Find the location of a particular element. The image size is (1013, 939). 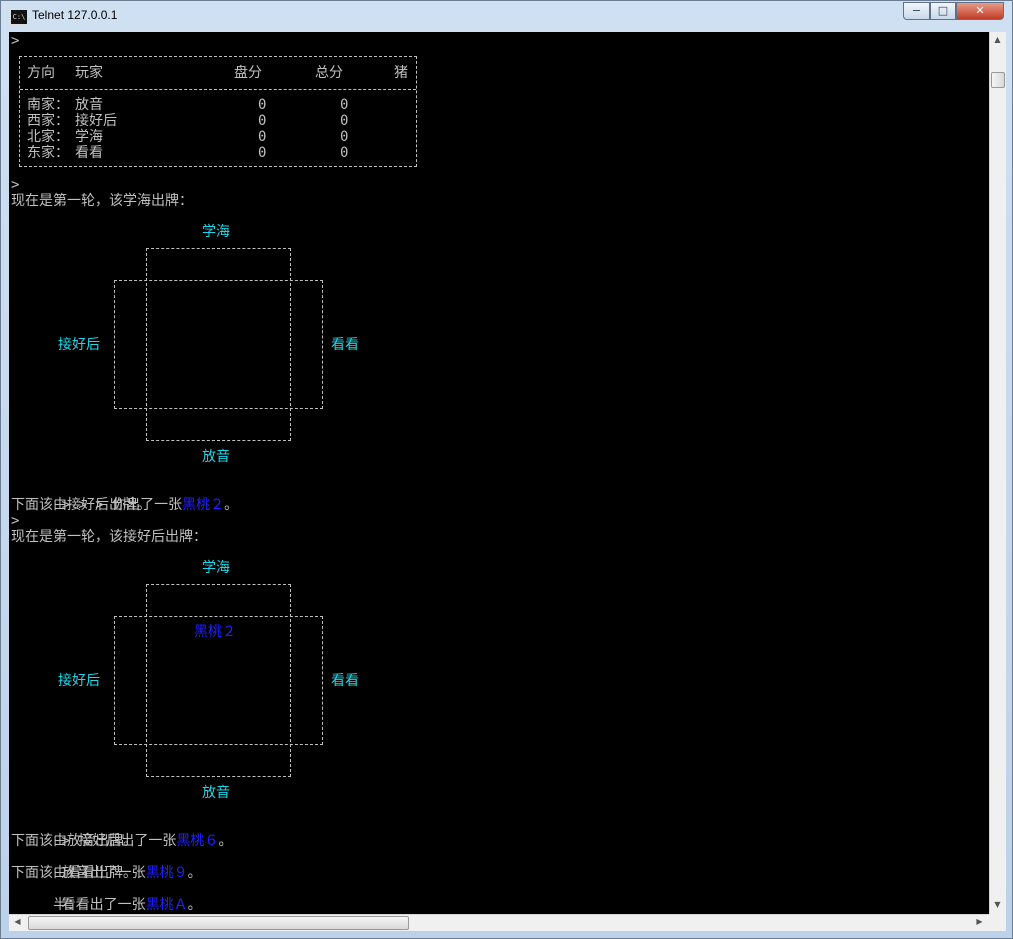

row-player: 看看 is located at coordinates (89, 153).